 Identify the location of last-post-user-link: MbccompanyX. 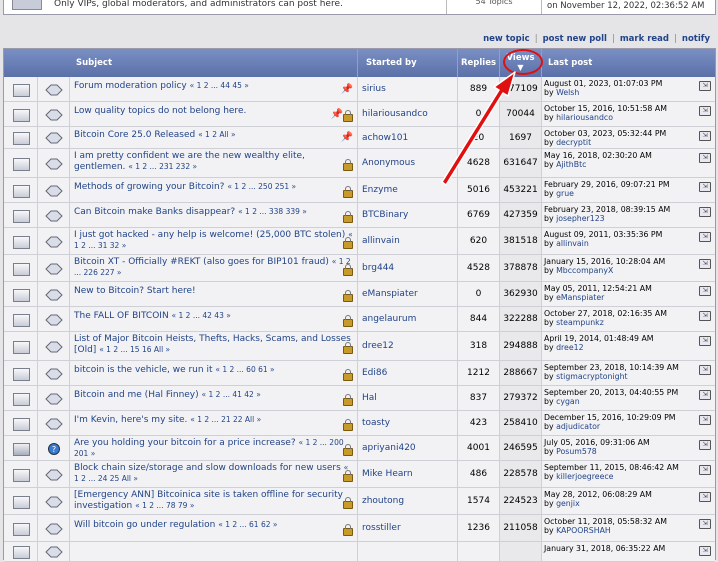
(584, 270).